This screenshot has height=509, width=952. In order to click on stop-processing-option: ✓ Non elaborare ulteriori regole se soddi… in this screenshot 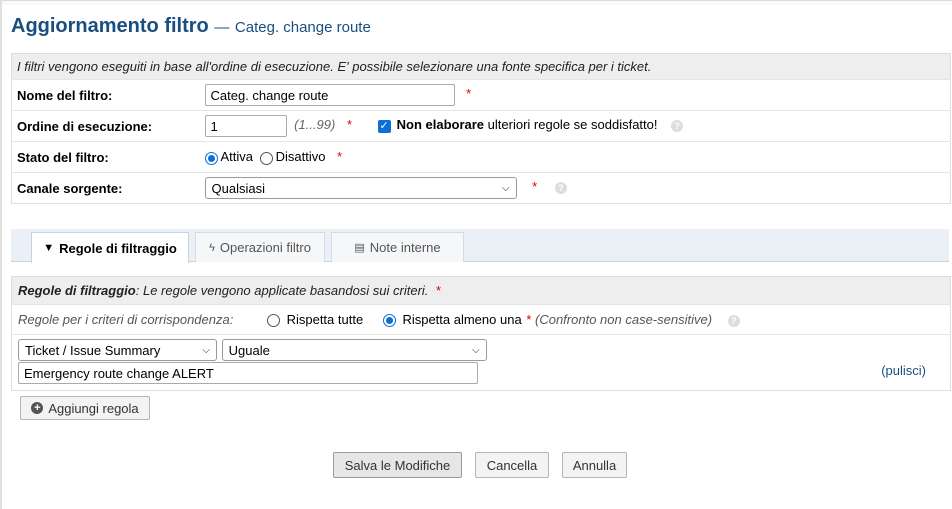, I will do `click(519, 125)`.